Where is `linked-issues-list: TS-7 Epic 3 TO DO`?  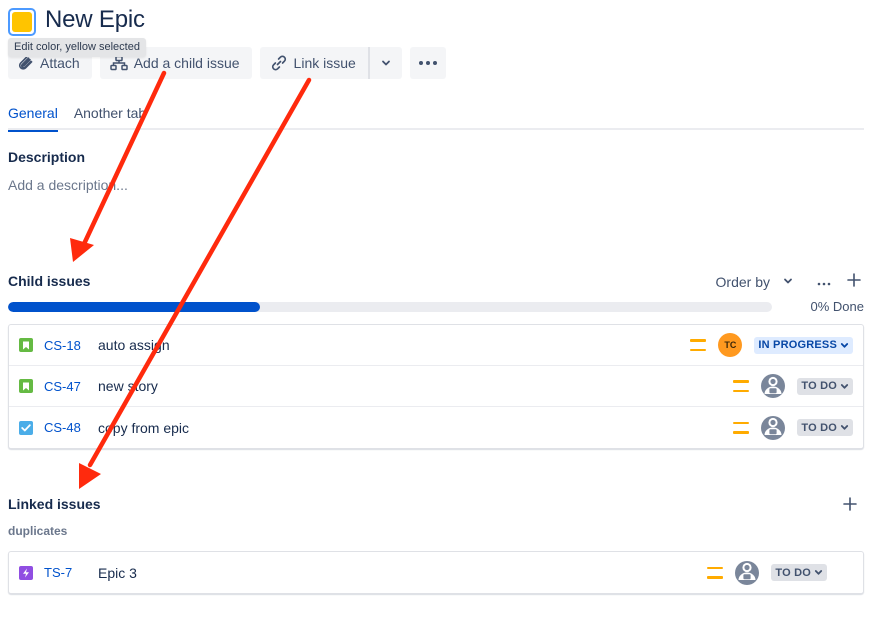
linked-issues-list: TS-7 Epic 3 TO DO is located at coordinates (436, 572).